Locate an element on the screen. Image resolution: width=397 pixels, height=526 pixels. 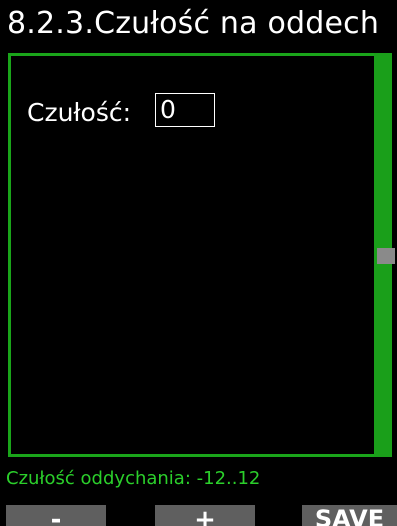
page-title: 8.2.3.Czułość na oddech is located at coordinates (193, 23).